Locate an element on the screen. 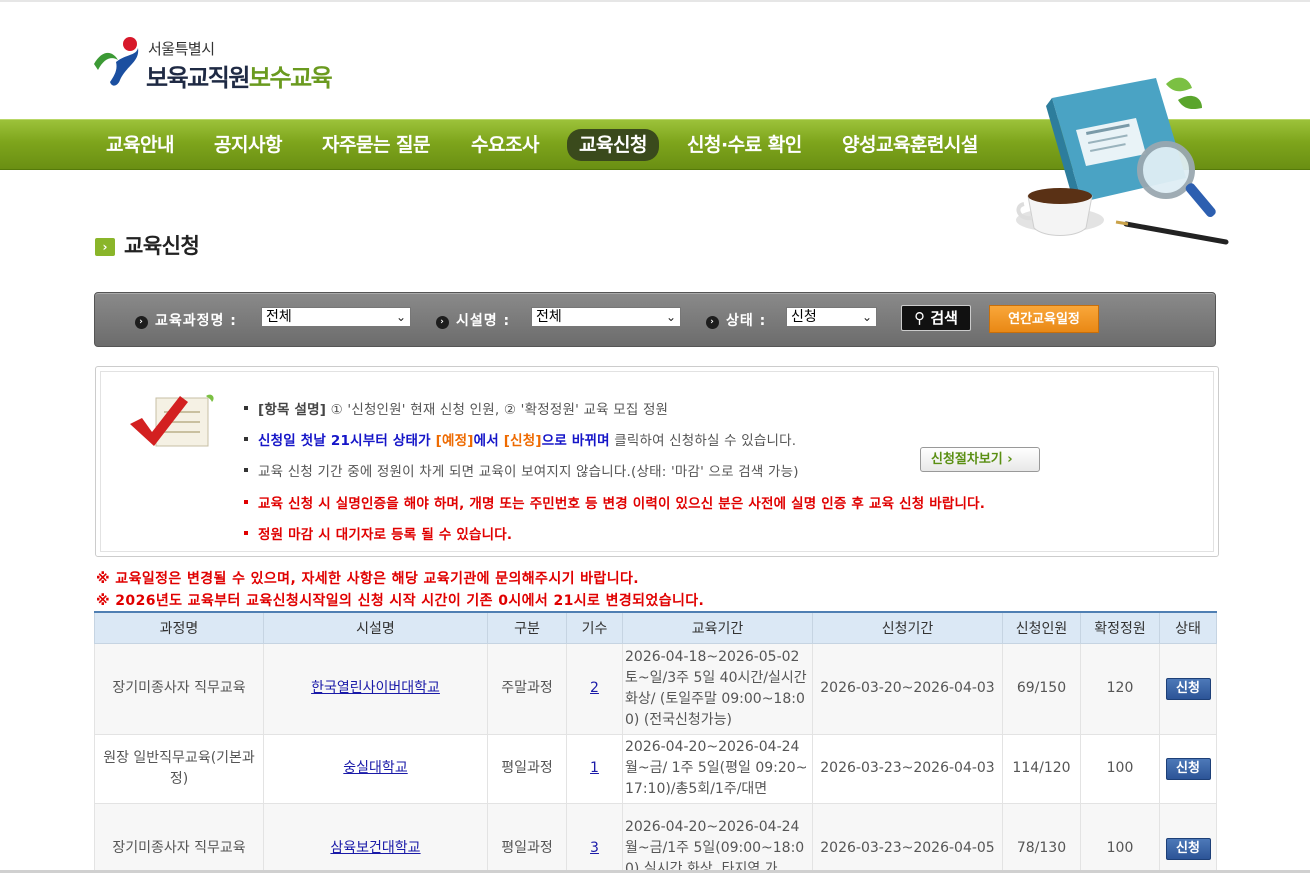  magnifier-icon: ⚲ is located at coordinates (920, 318).